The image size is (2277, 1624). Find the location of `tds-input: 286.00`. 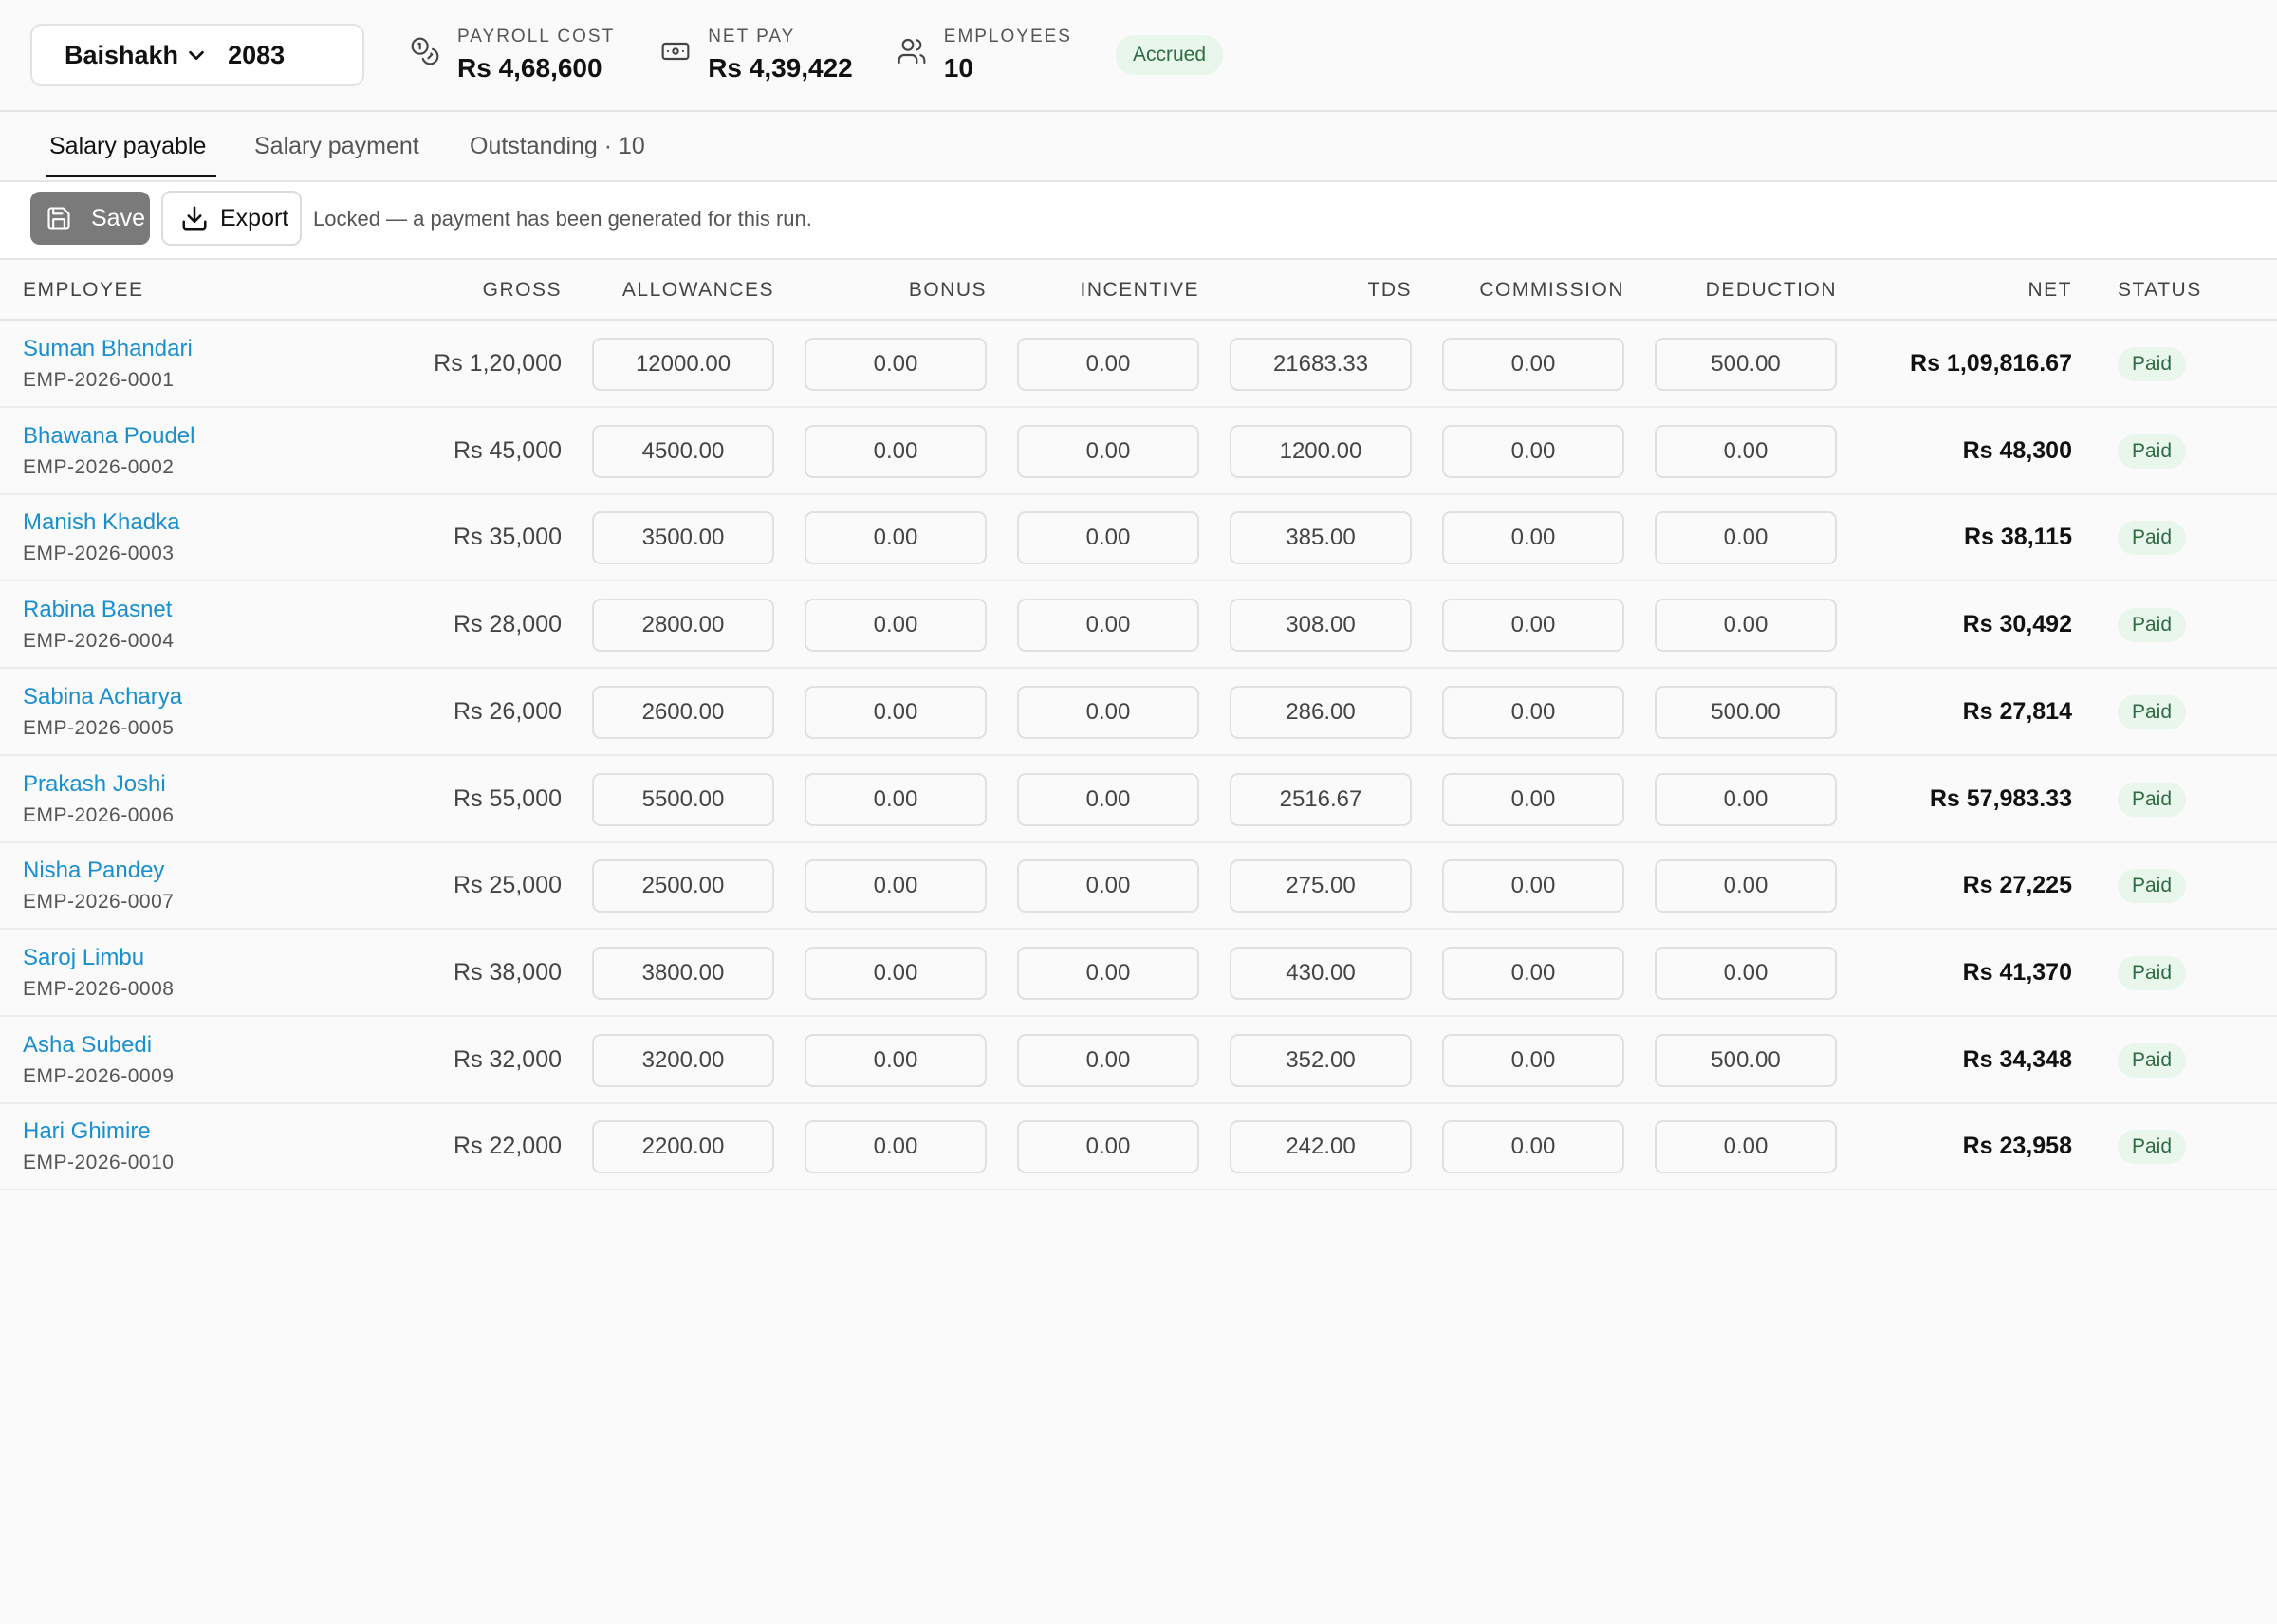

tds-input: 286.00 is located at coordinates (1321, 712).